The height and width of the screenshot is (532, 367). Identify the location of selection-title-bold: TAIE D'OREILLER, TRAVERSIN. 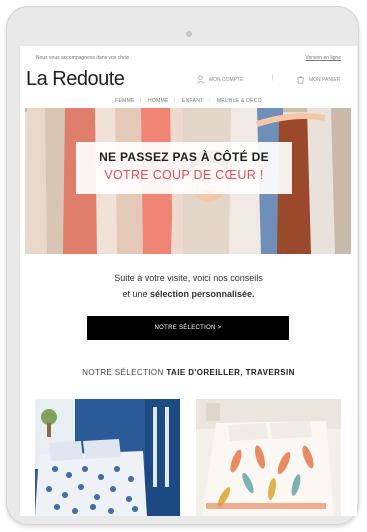
(230, 372).